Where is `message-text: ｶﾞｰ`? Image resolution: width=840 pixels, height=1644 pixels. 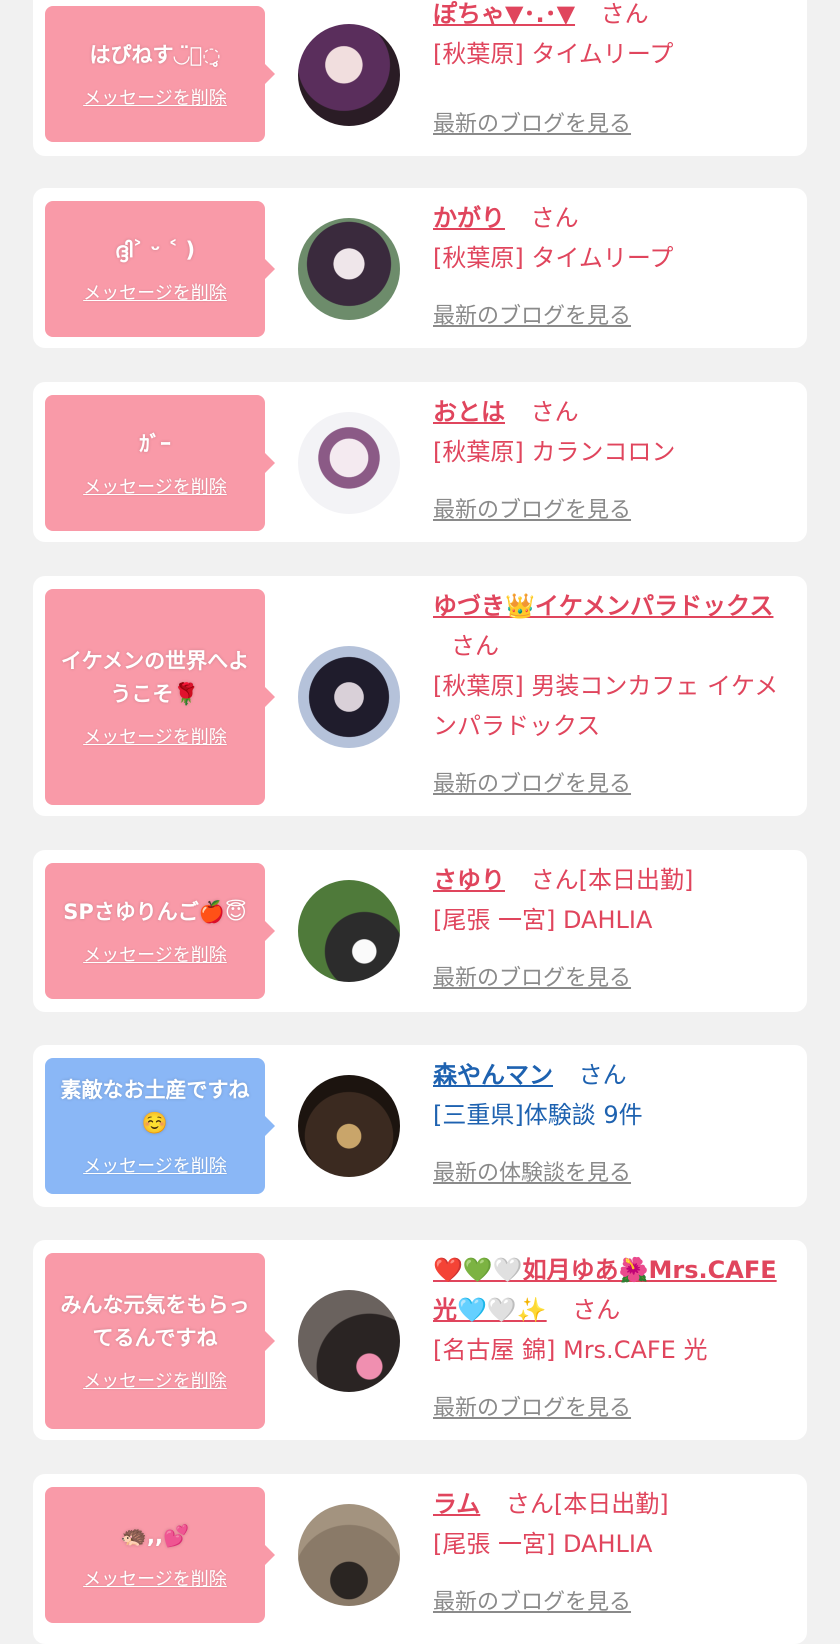
message-text: ｶﾞｰ is located at coordinates (155, 443).